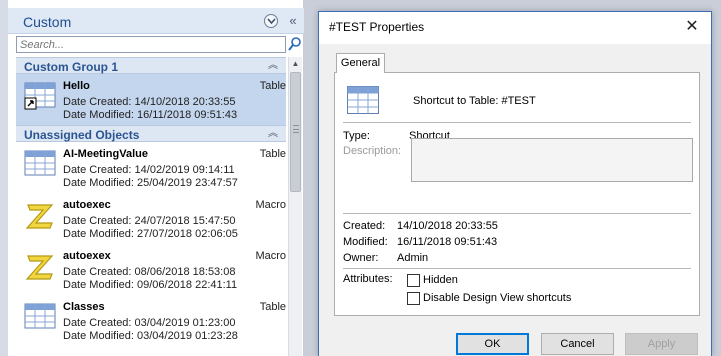  Describe the element at coordinates (156, 21) in the screenshot. I see `nav-pane-header: Custom «` at that location.